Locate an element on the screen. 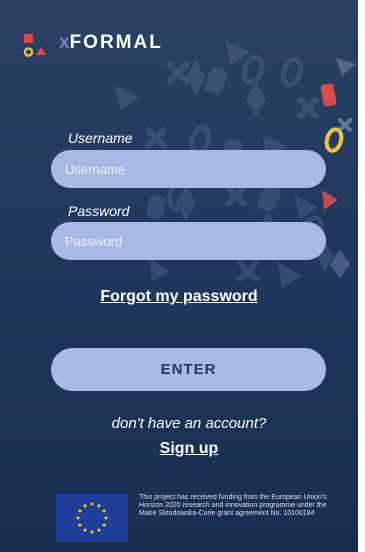 Image resolution: width=365 pixels, height=552 pixels. logo-wordmark: xFORMAL is located at coordinates (111, 43).